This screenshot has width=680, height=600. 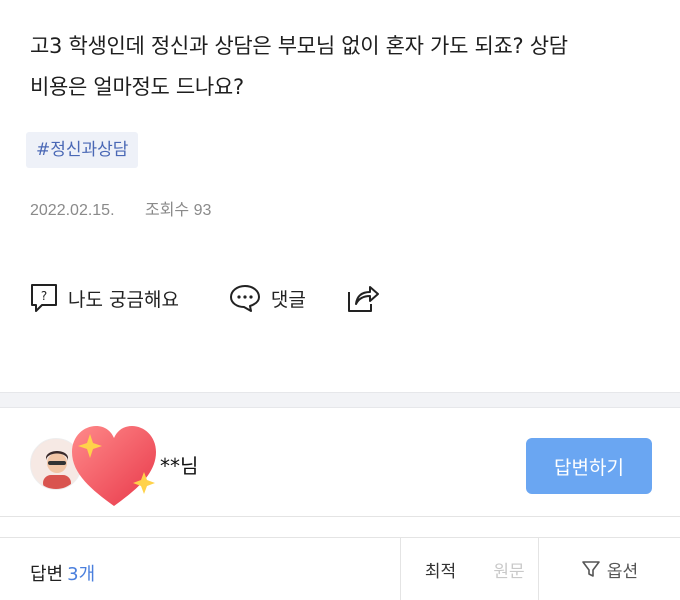 I want to click on heart-sticker-icon, so click(x=114, y=466).